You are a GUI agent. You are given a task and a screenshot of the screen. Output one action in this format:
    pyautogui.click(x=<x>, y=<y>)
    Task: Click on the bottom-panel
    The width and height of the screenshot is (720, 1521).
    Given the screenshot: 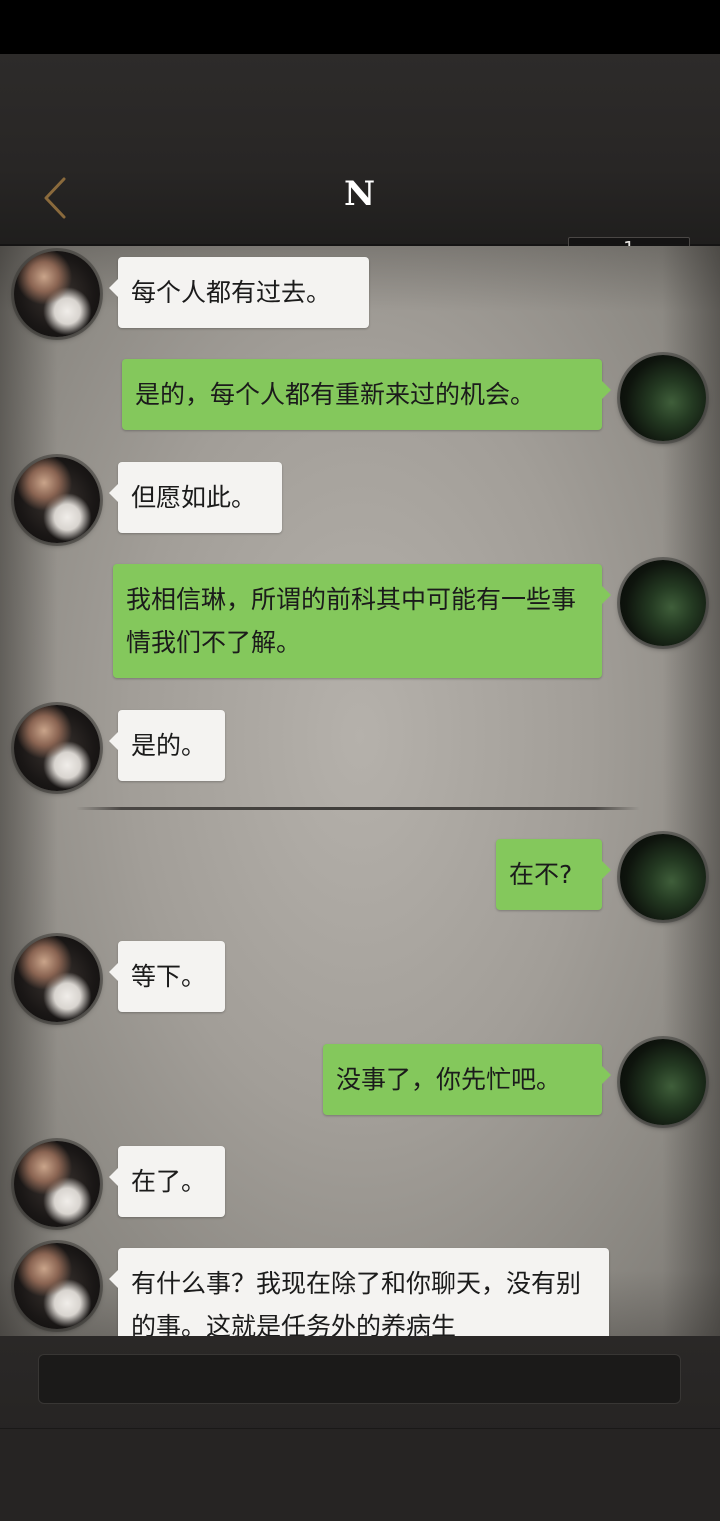 What is the action you would take?
    pyautogui.click(x=360, y=1474)
    